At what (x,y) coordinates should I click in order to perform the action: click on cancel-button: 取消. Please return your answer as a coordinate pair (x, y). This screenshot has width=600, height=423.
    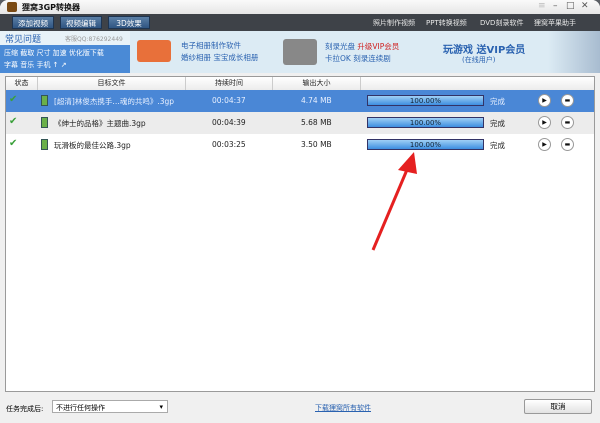
    Looking at the image, I should click on (558, 406).